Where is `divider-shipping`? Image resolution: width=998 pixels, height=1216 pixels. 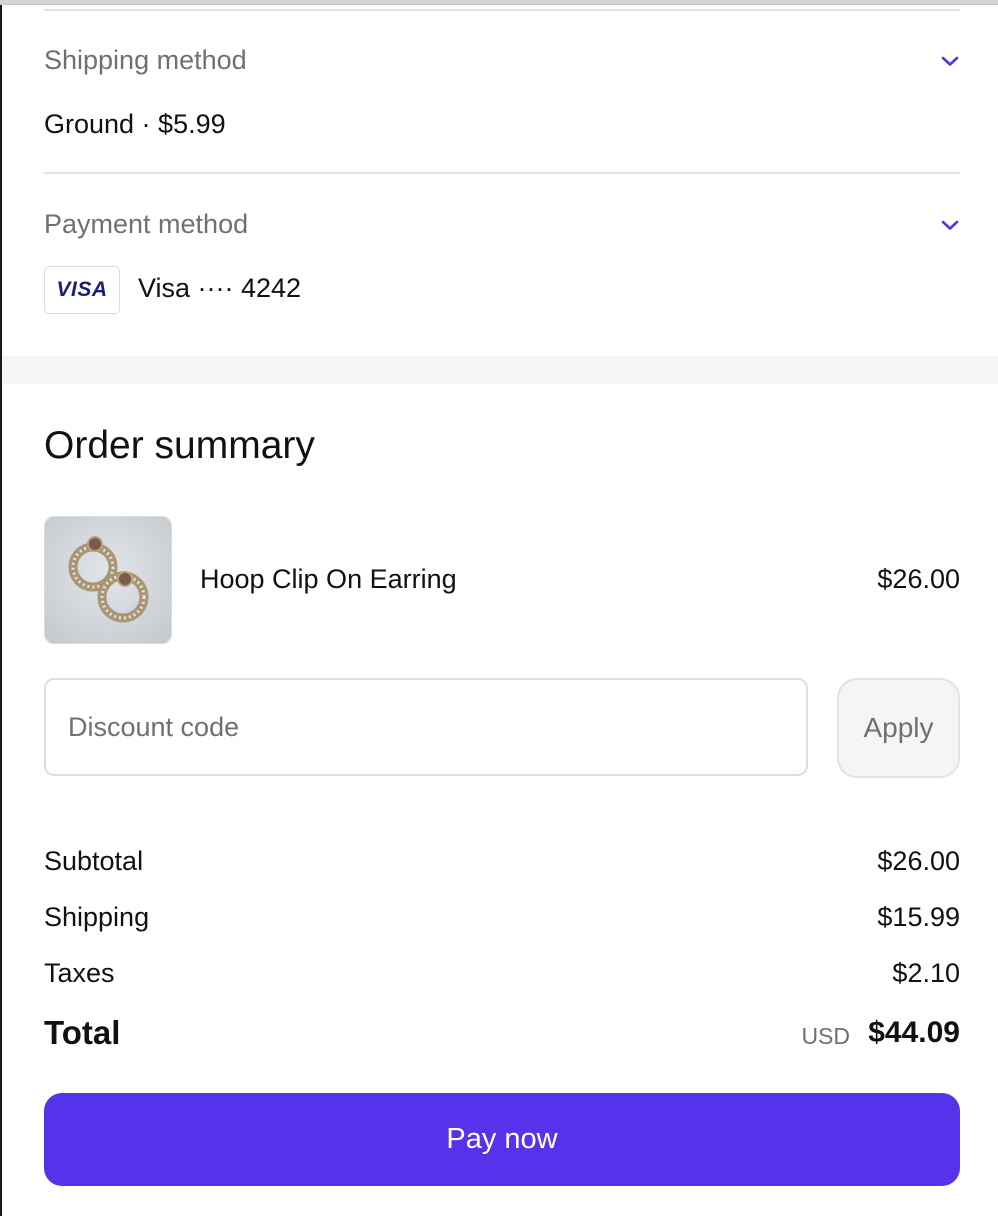 divider-shipping is located at coordinates (502, 173).